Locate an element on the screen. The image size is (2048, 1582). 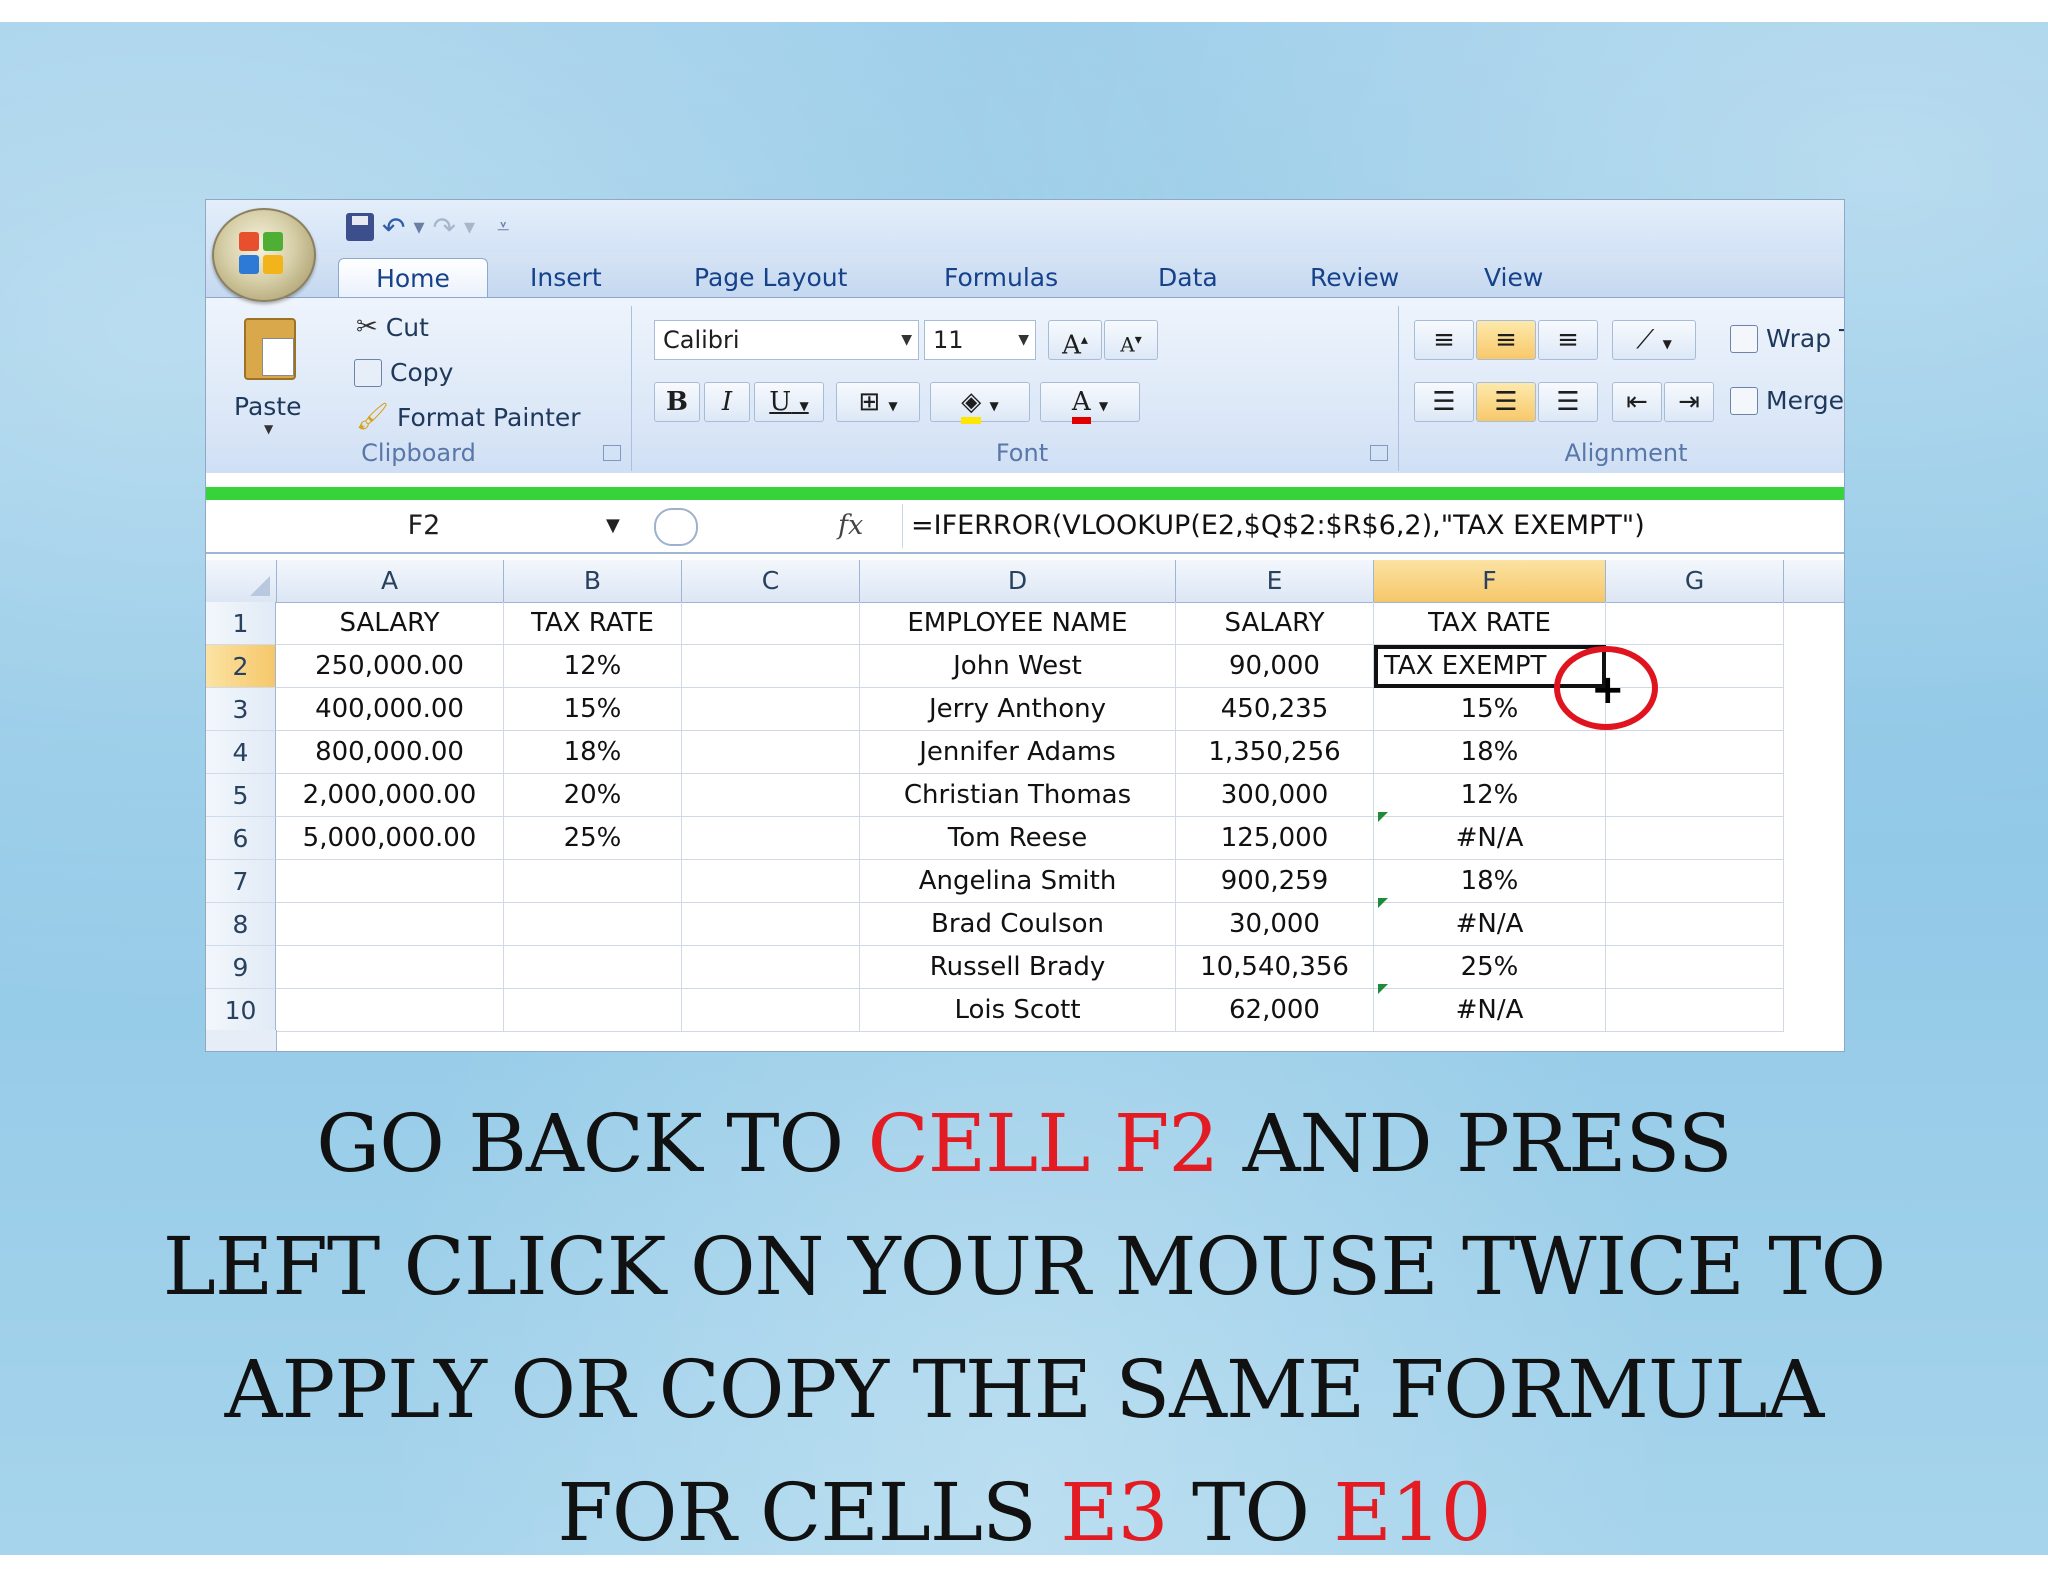
column-header-b: B is located at coordinates (593, 581).